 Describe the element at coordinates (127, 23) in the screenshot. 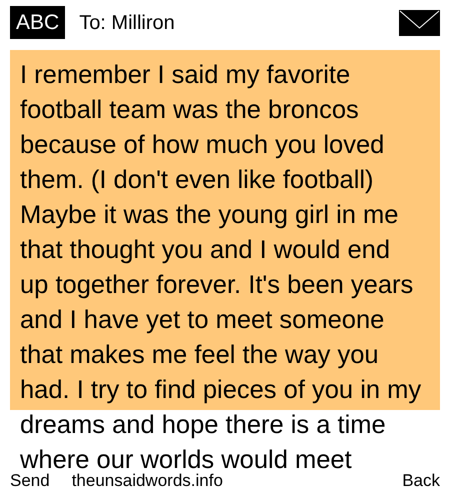

I see `recipient: To: Milliron` at that location.